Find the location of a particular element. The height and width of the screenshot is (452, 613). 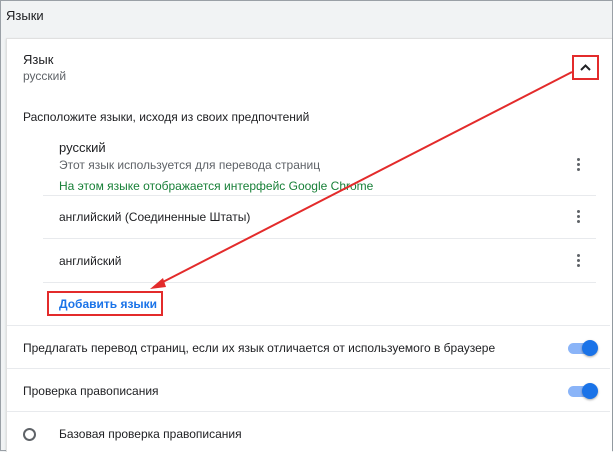

spellcheck-toggle is located at coordinates (583, 391).